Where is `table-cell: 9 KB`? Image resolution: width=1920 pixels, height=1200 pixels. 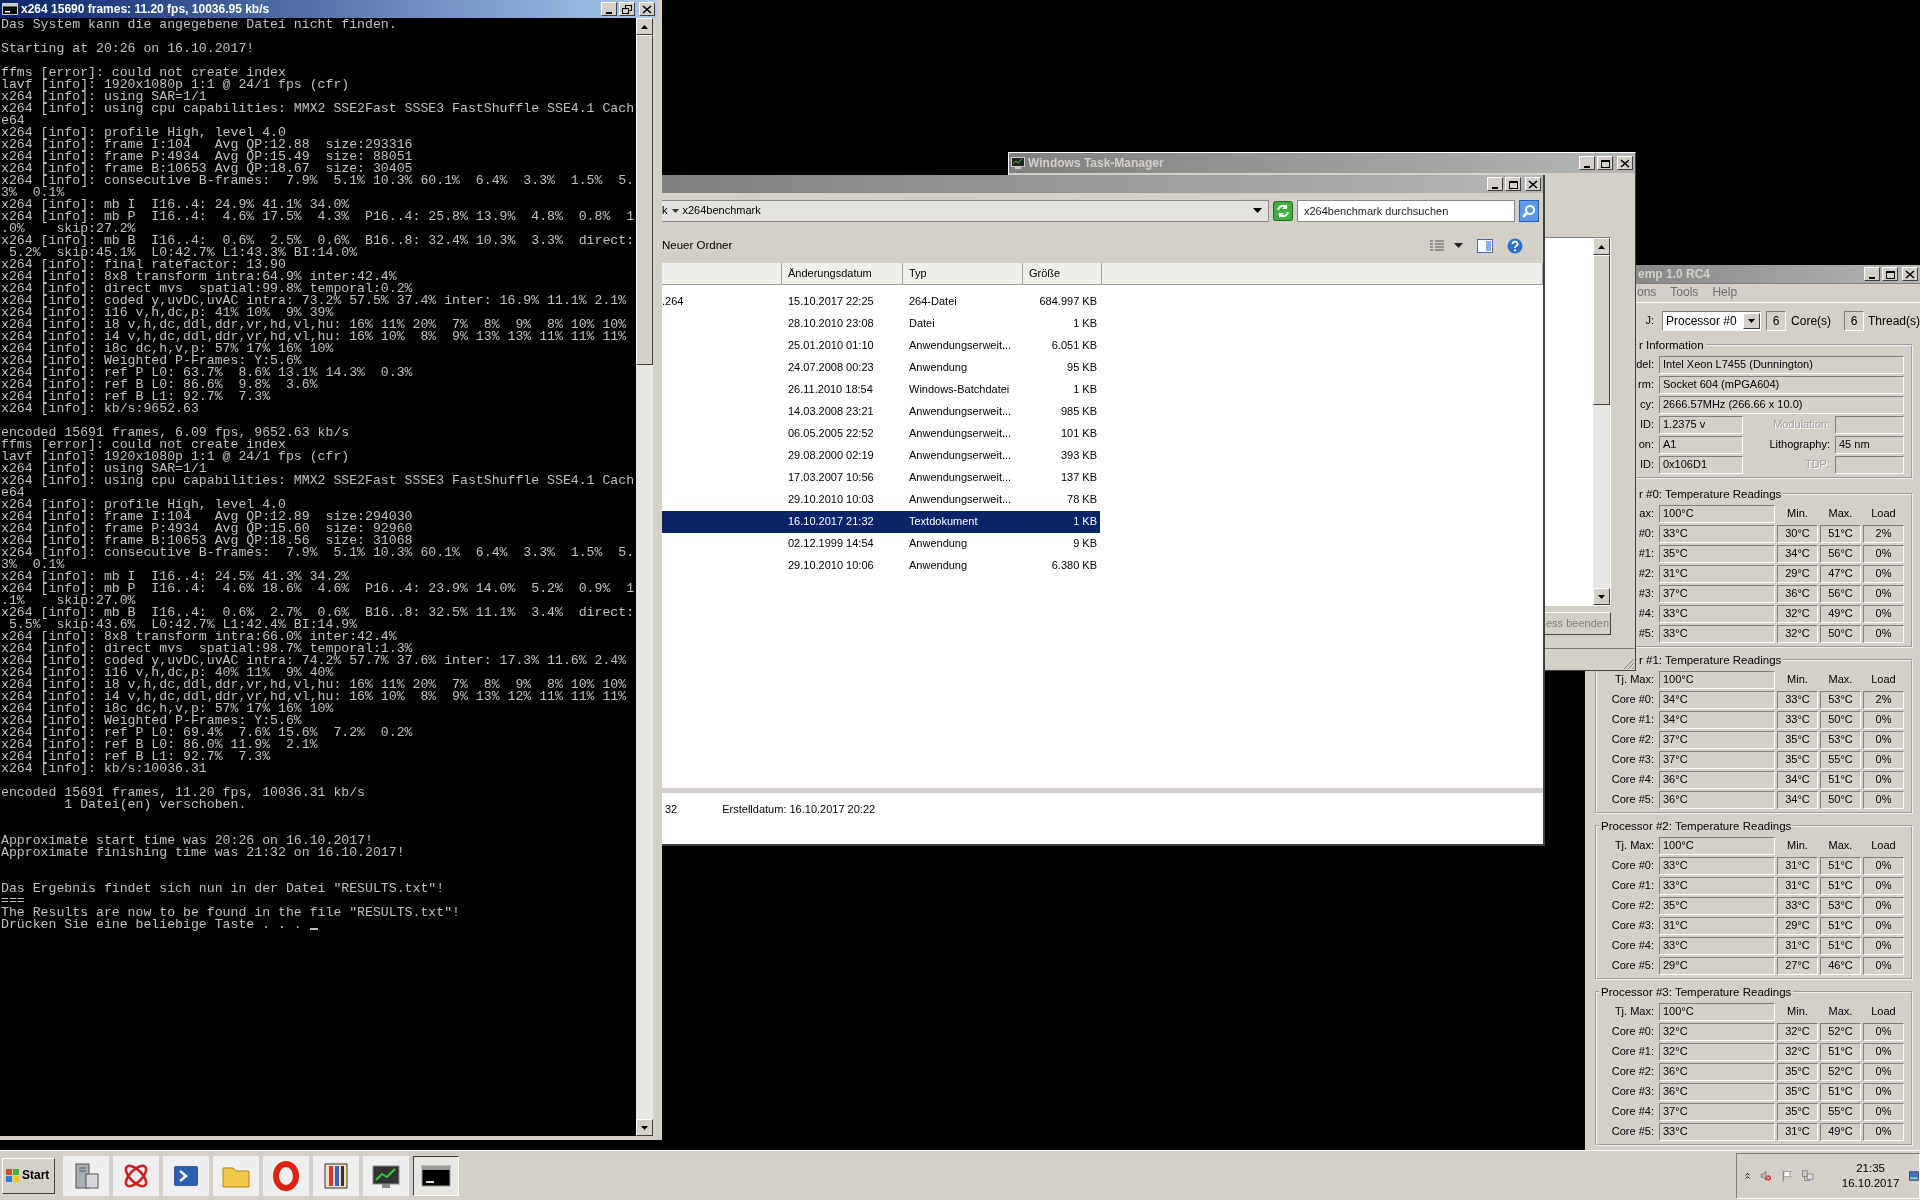
table-cell: 9 KB is located at coordinates (1085, 544).